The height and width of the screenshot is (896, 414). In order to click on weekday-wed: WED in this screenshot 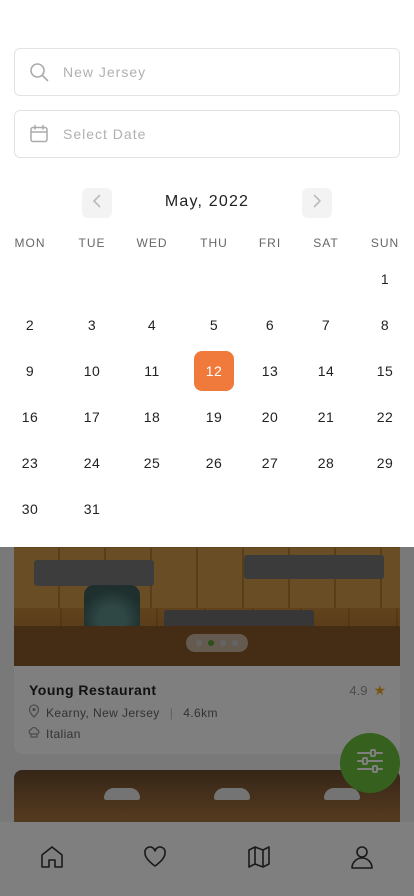, I will do `click(152, 243)`.